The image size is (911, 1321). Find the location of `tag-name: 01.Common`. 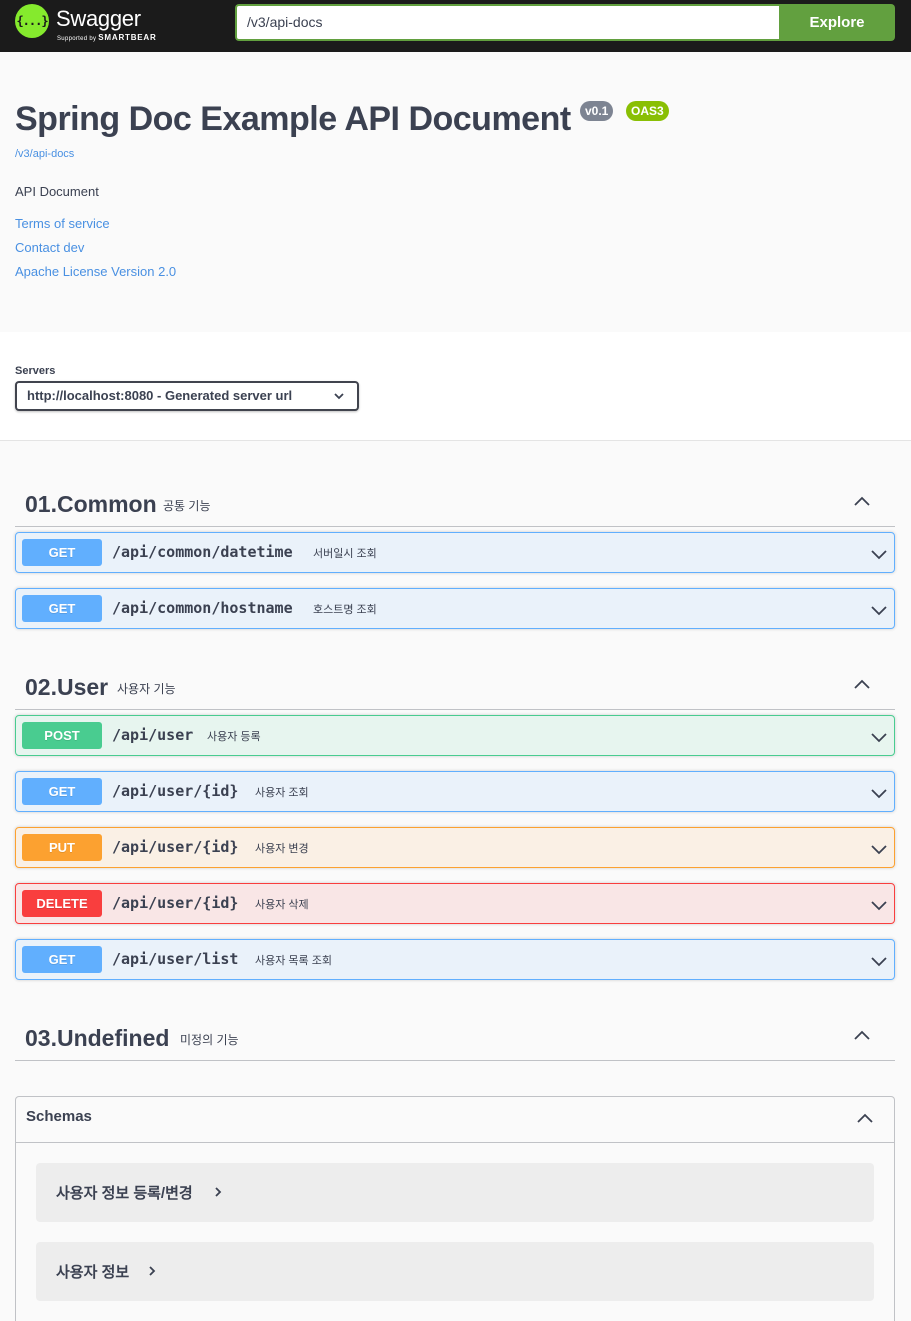

tag-name: 01.Common is located at coordinates (91, 504).